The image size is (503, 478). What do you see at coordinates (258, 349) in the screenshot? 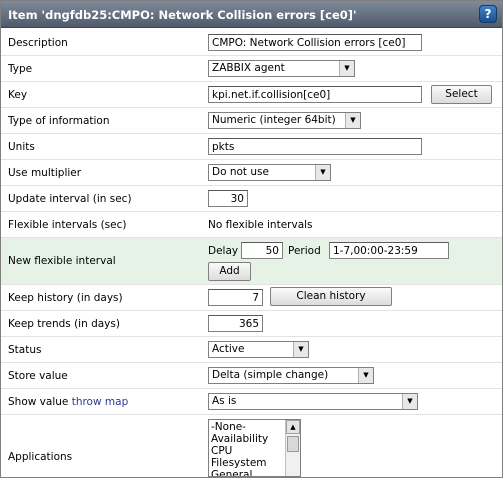
I see `status-select: Active ▼` at bounding box center [258, 349].